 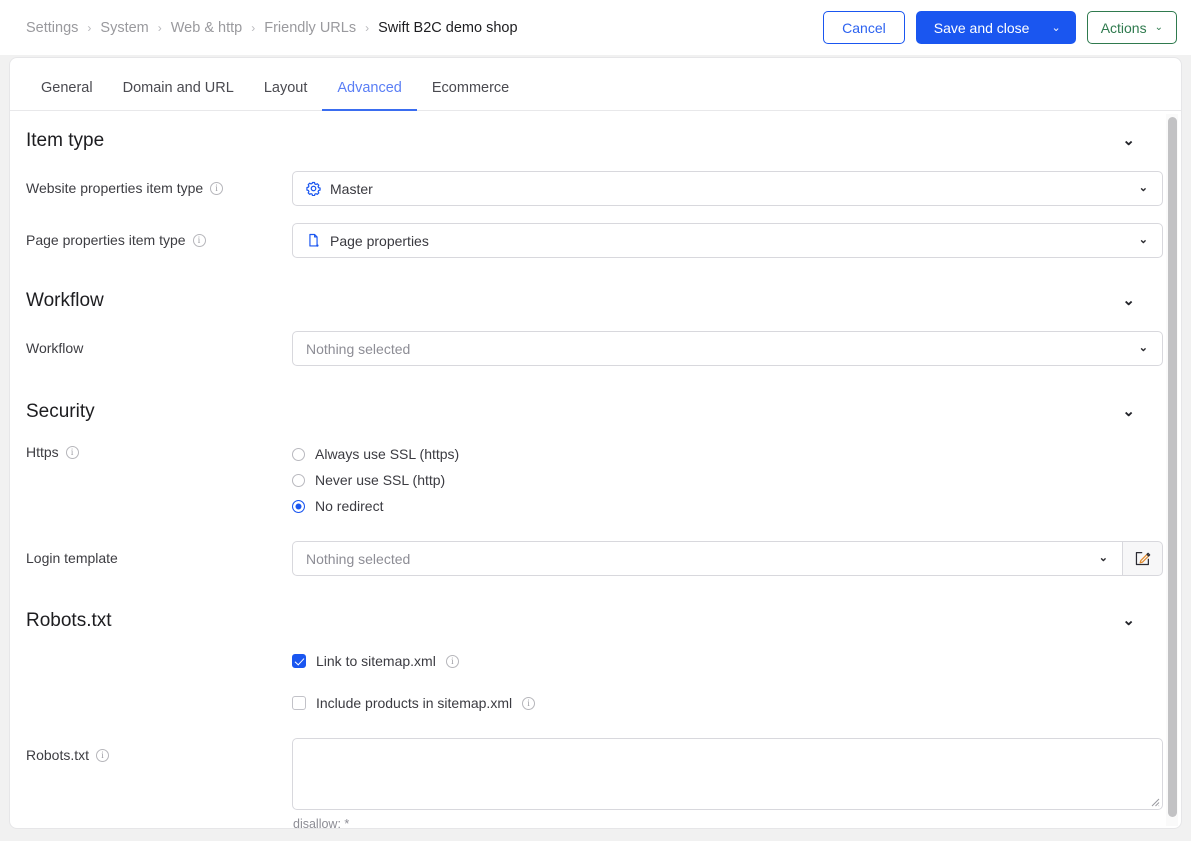 I want to click on radio-option-always-ssl: Always use SSL (https), so click(x=727, y=454).